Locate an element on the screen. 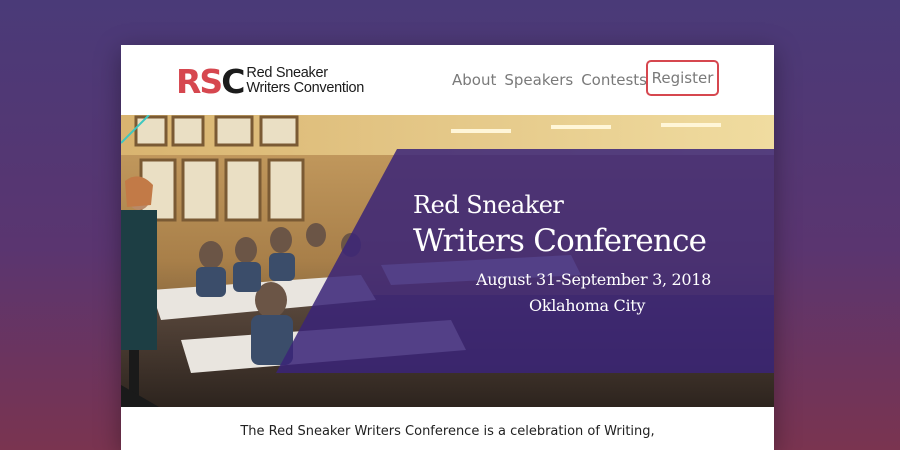  logo-line-2: Writers Convention is located at coordinates (305, 88).